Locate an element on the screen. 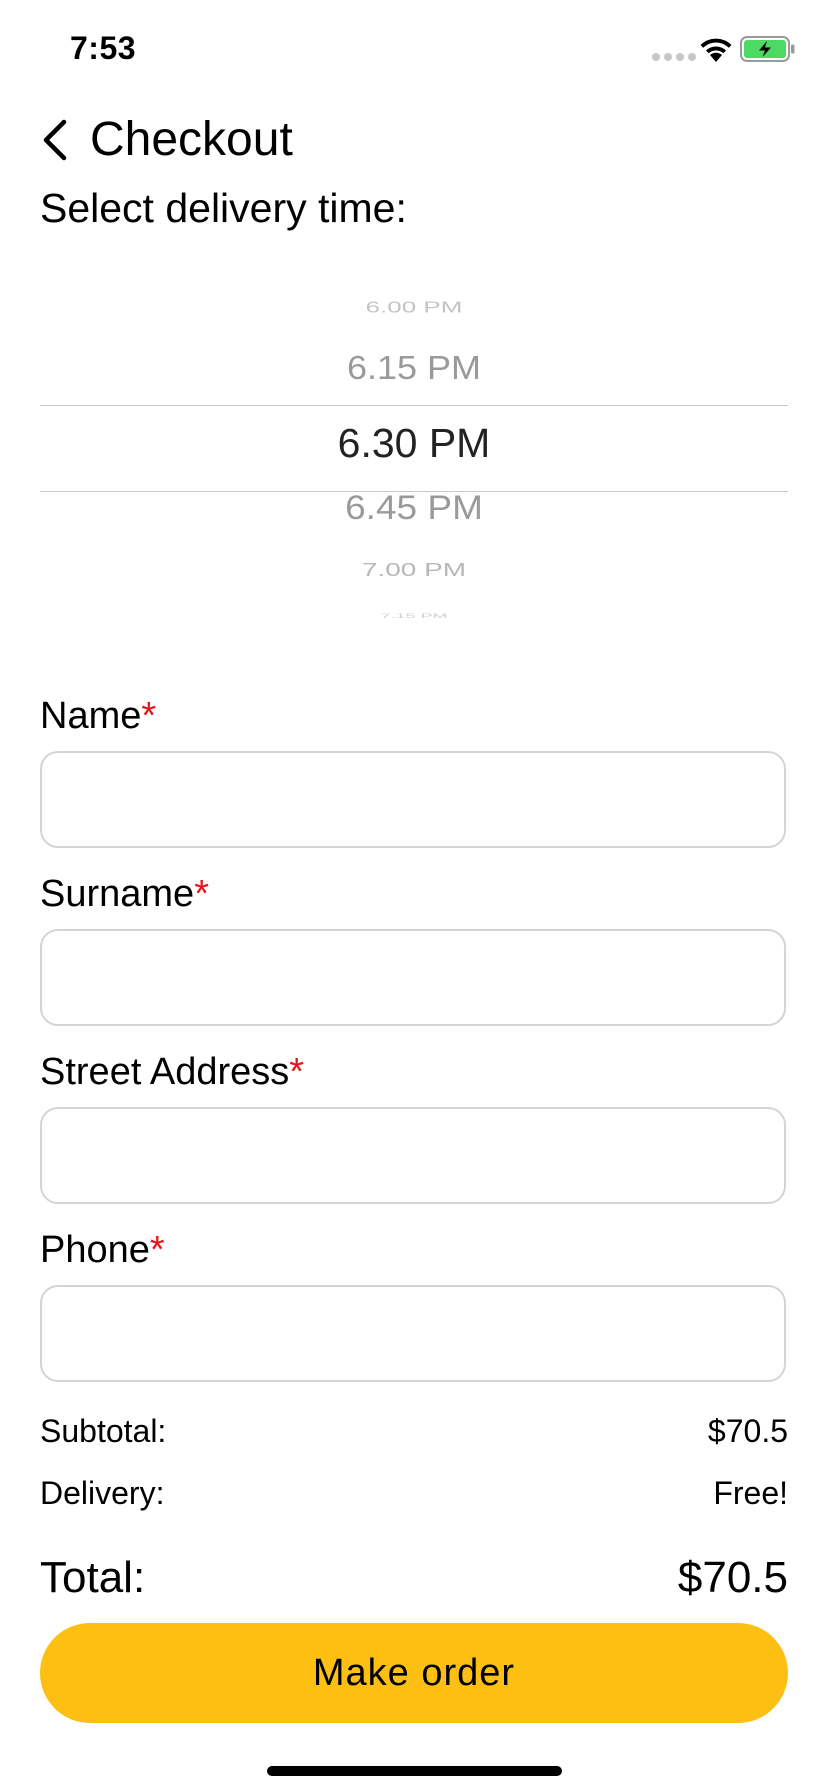  cellular-signal-icon is located at coordinates (674, 57).